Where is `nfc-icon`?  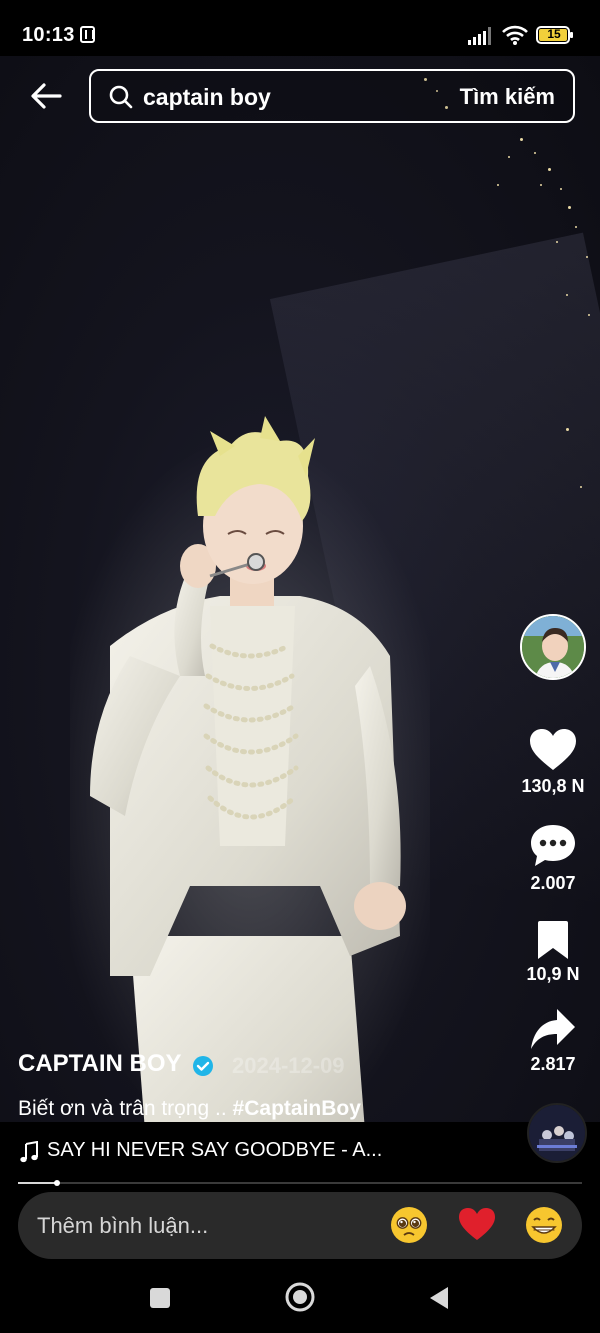
nfc-icon is located at coordinates (87, 34).